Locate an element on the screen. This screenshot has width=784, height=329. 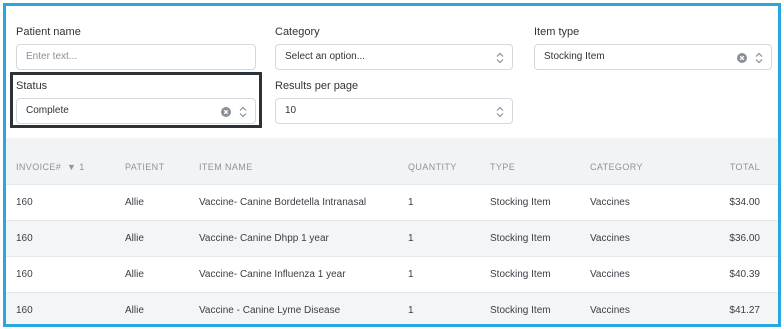
results-per-page-label: Results per page is located at coordinates (317, 86).